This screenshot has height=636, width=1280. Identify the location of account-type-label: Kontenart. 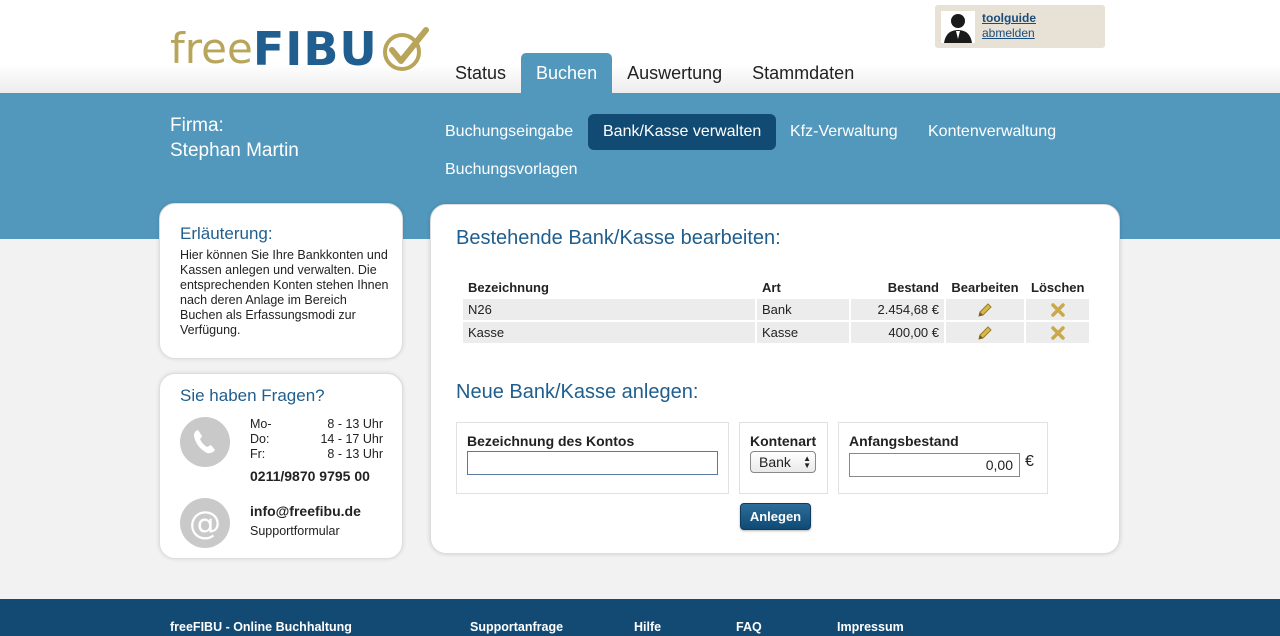
(783, 441).